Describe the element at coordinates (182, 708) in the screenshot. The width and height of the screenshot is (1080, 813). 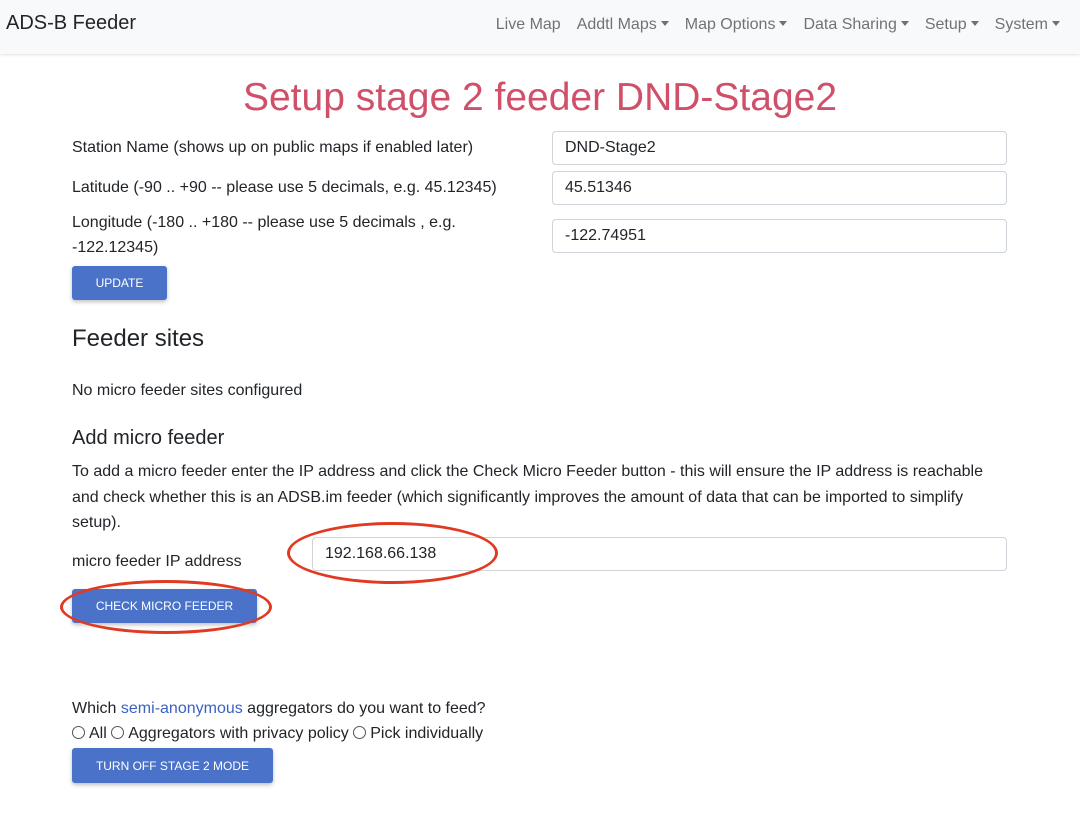
I see `semi-anonymous-link: semi-anonymous` at that location.